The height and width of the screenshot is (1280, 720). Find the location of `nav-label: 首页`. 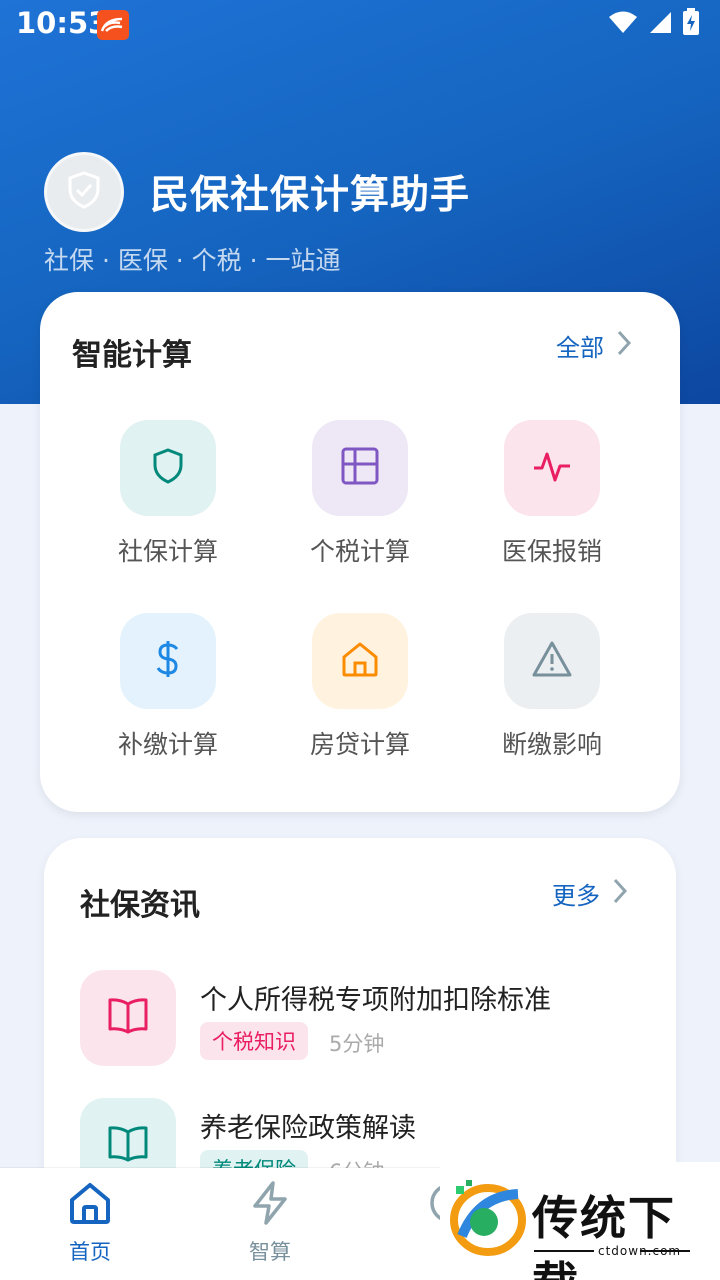

nav-label: 首页 is located at coordinates (90, 1252).